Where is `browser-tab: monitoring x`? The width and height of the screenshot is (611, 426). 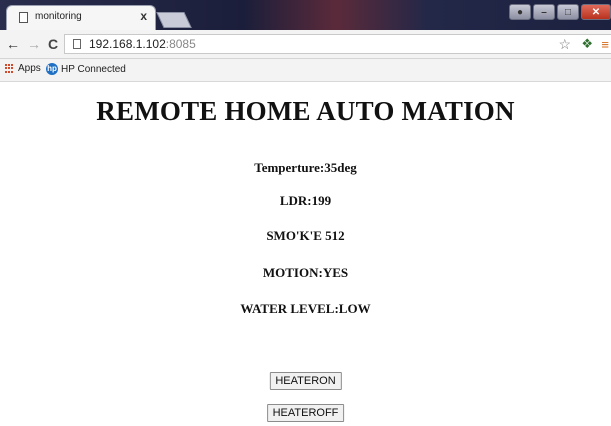
browser-tab: monitoring x is located at coordinates (81, 17).